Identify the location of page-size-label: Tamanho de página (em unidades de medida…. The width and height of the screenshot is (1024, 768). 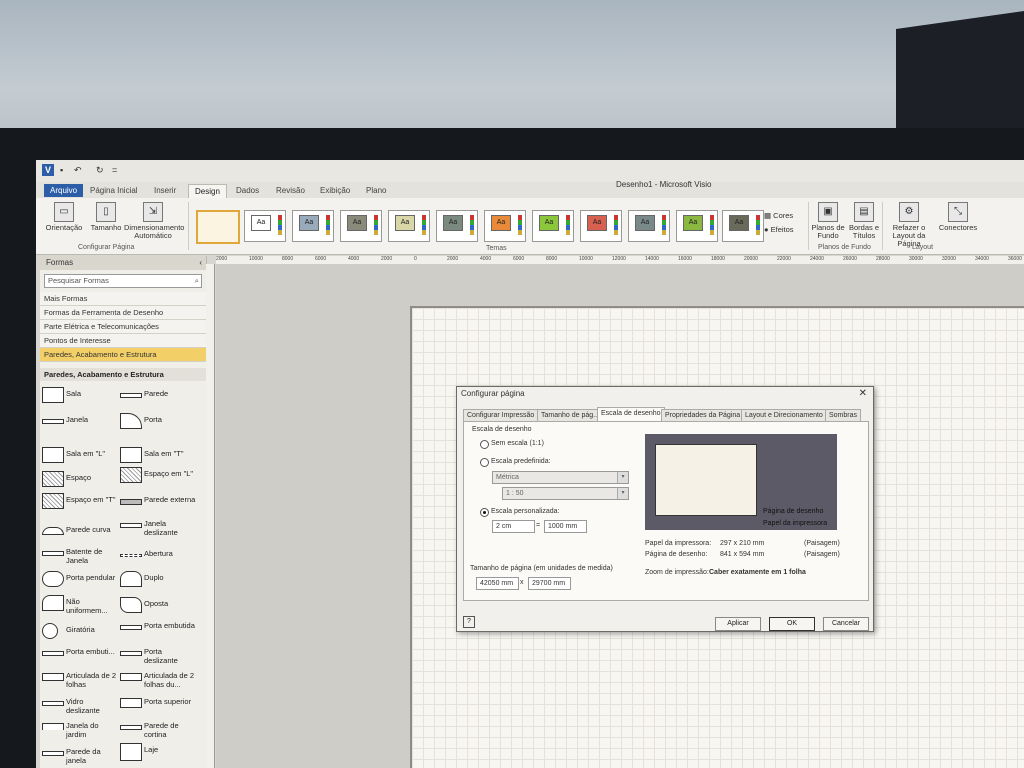
(541, 568).